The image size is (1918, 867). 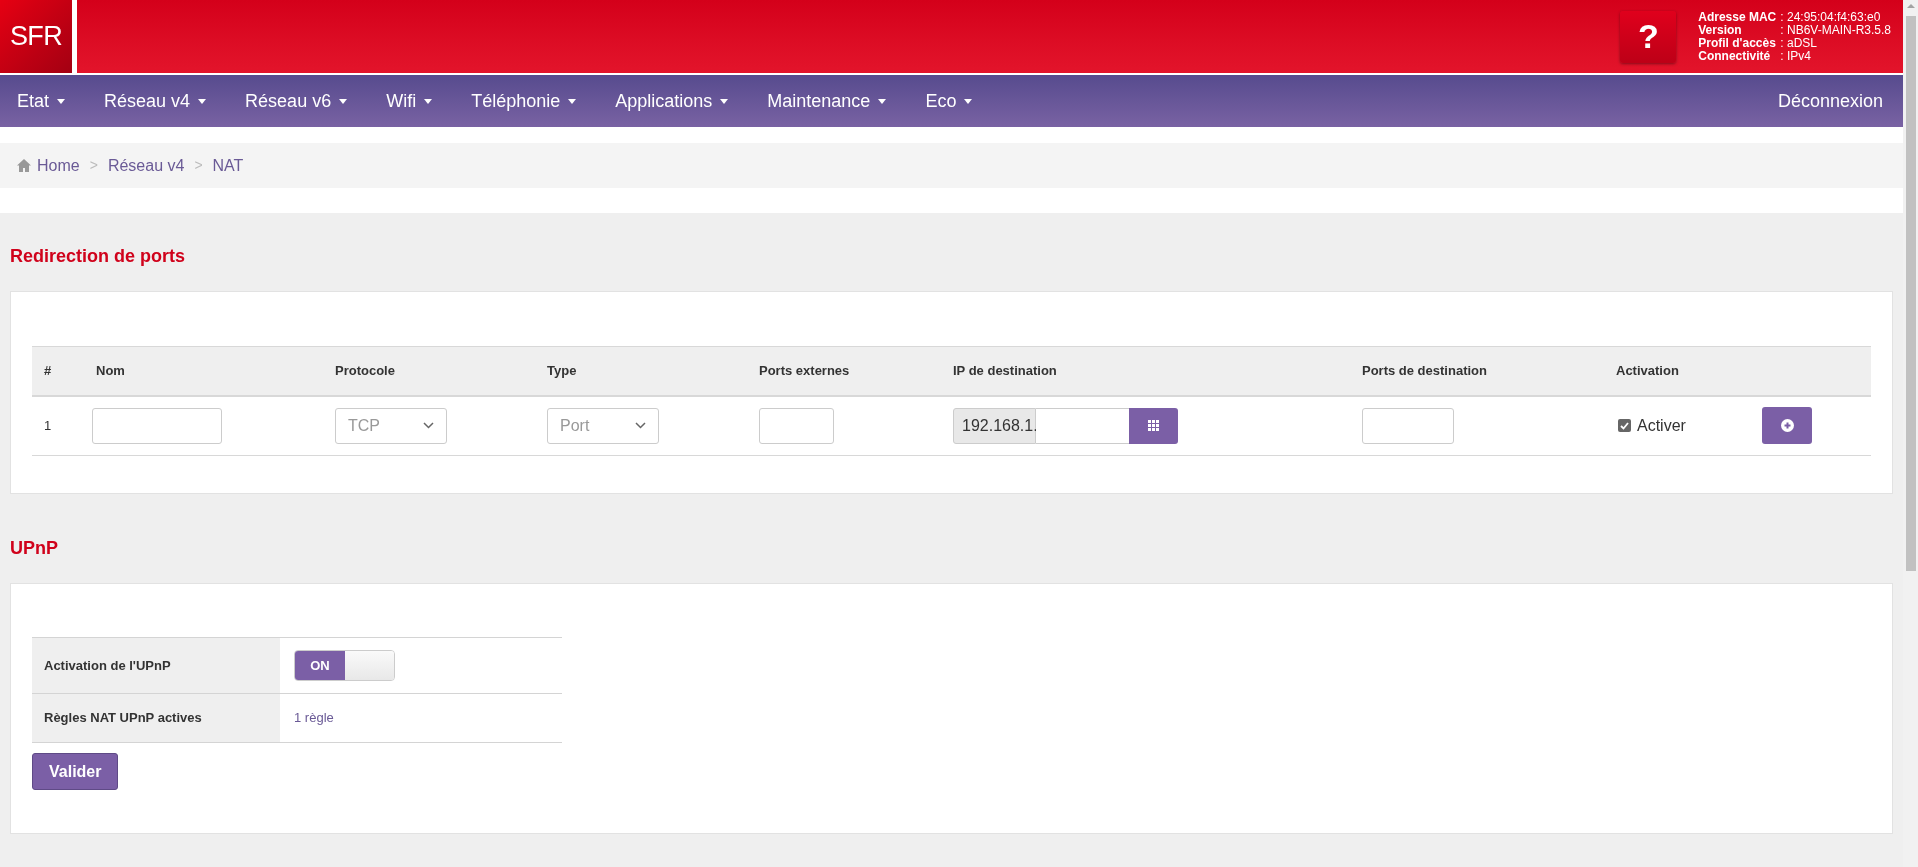 I want to click on nav-menu-item: Applications, so click(x=672, y=101).